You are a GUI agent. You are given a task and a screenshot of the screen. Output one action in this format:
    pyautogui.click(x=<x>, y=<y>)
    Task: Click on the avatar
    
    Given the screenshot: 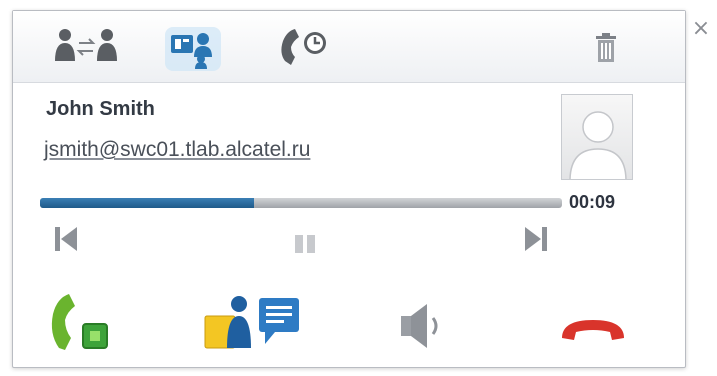 What is the action you would take?
    pyautogui.click(x=597, y=137)
    